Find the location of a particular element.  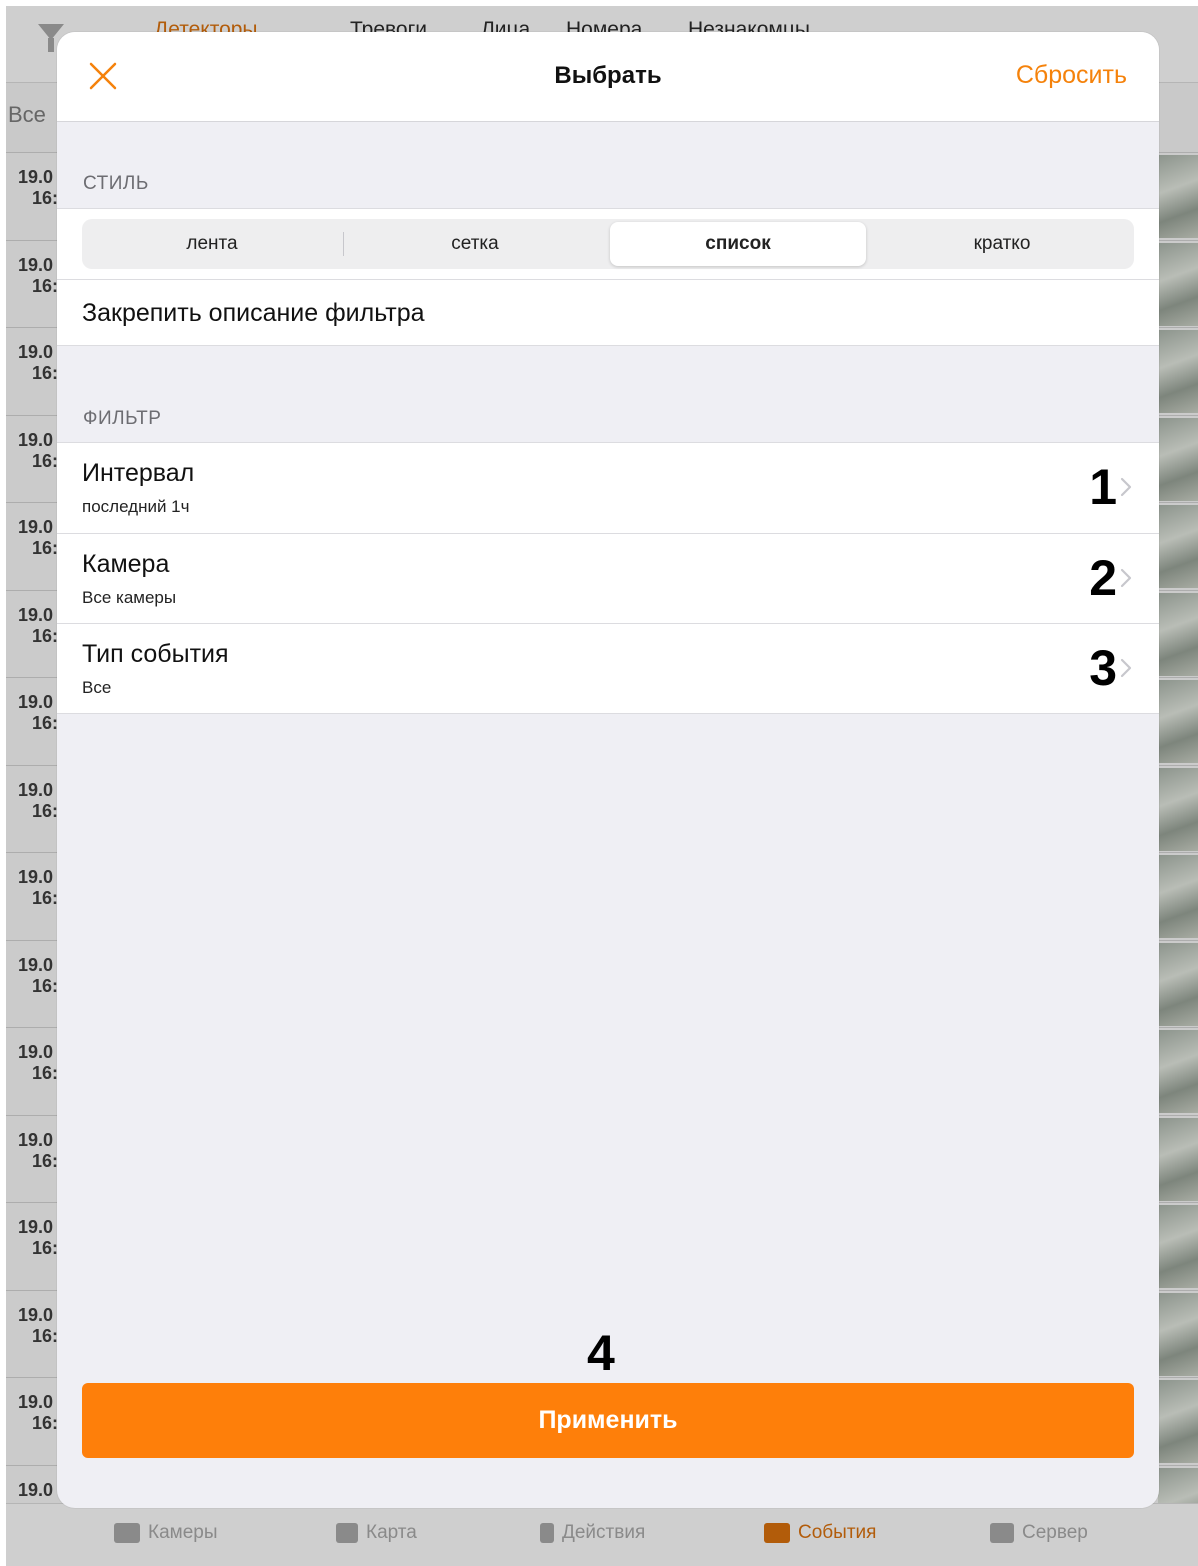

bg-tabbar-actions: Действия is located at coordinates (592, 1533).